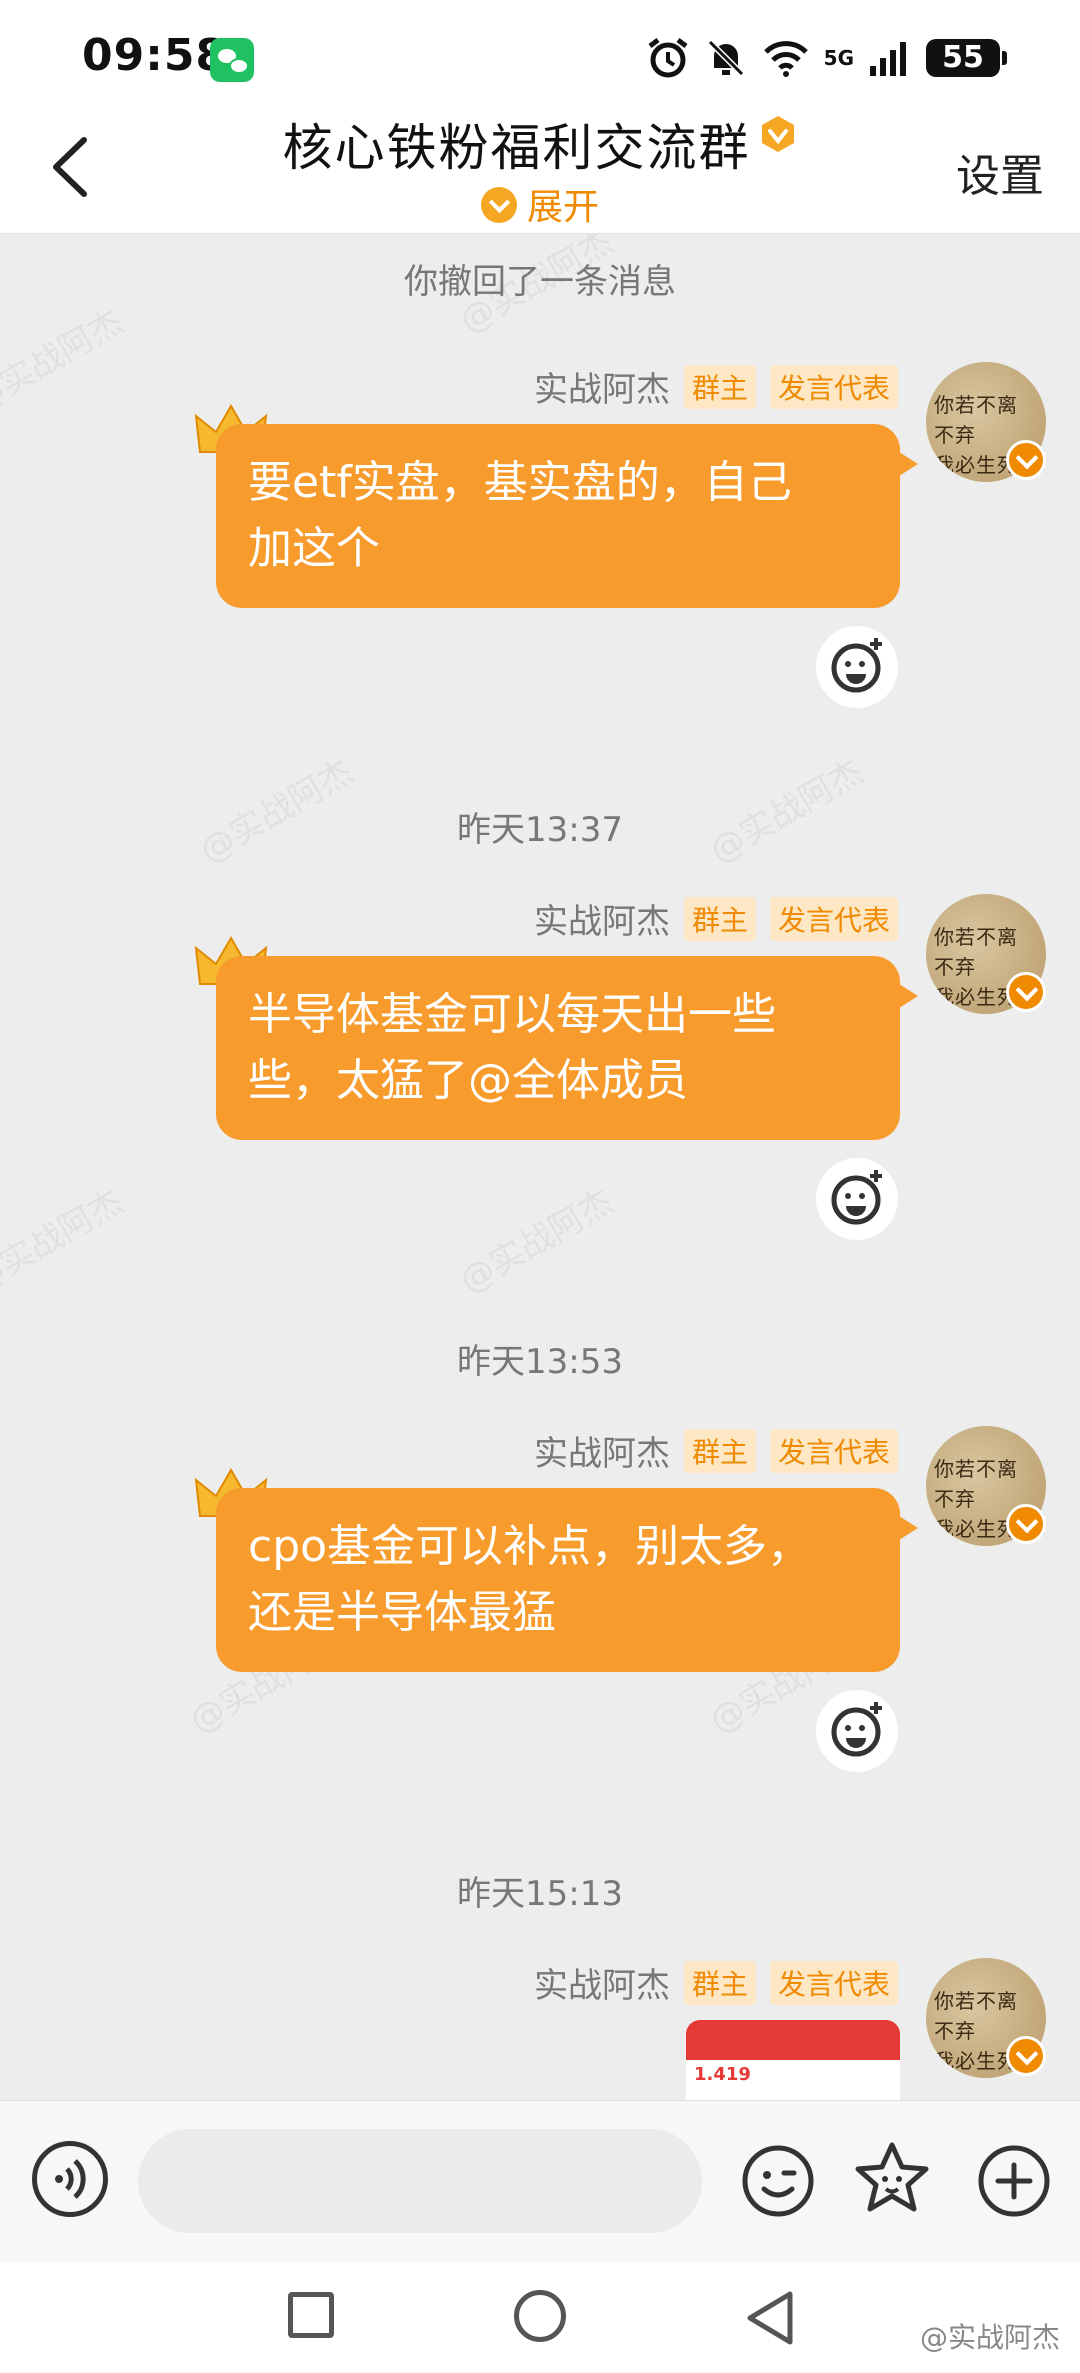 This screenshot has width=1080, height=2373. What do you see at coordinates (770, 2318) in the screenshot?
I see `nav-back-button` at bounding box center [770, 2318].